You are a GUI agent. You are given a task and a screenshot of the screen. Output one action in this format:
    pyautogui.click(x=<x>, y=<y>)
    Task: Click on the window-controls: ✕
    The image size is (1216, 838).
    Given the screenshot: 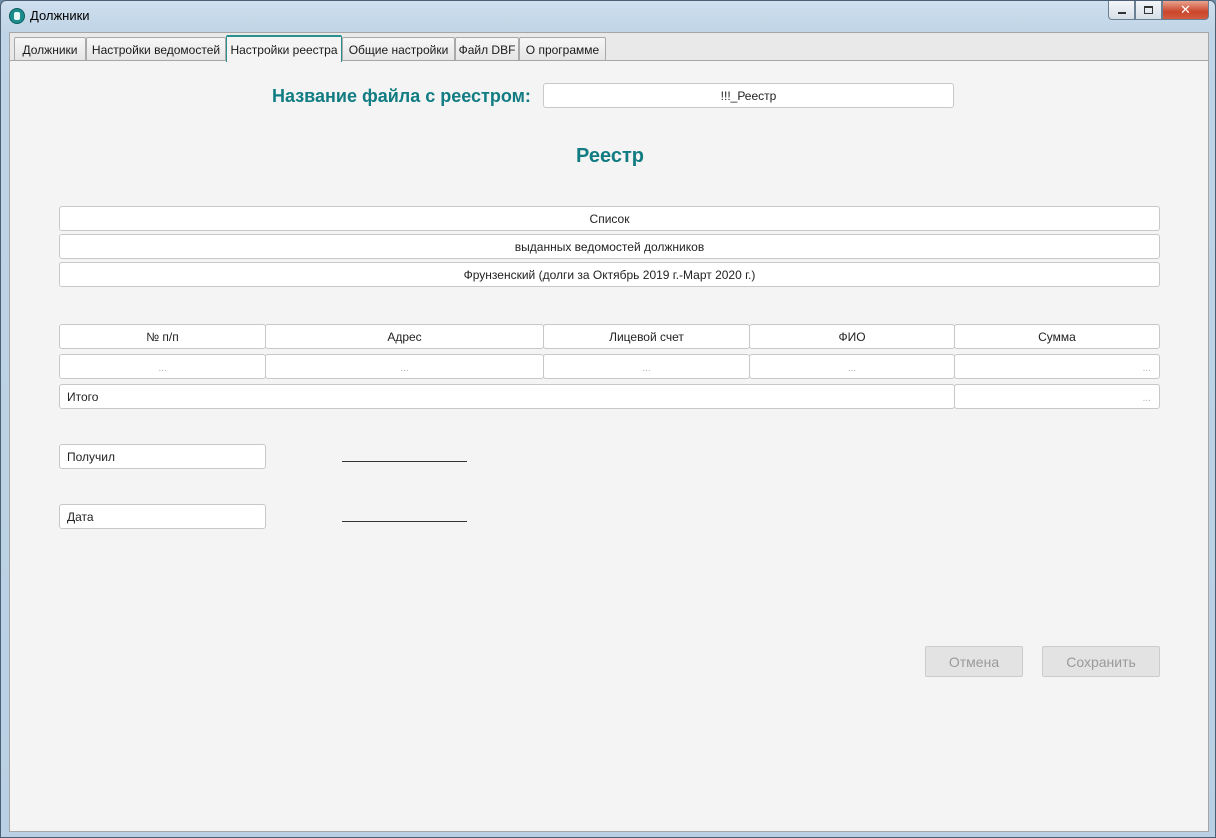 What is the action you would take?
    pyautogui.click(x=1158, y=11)
    